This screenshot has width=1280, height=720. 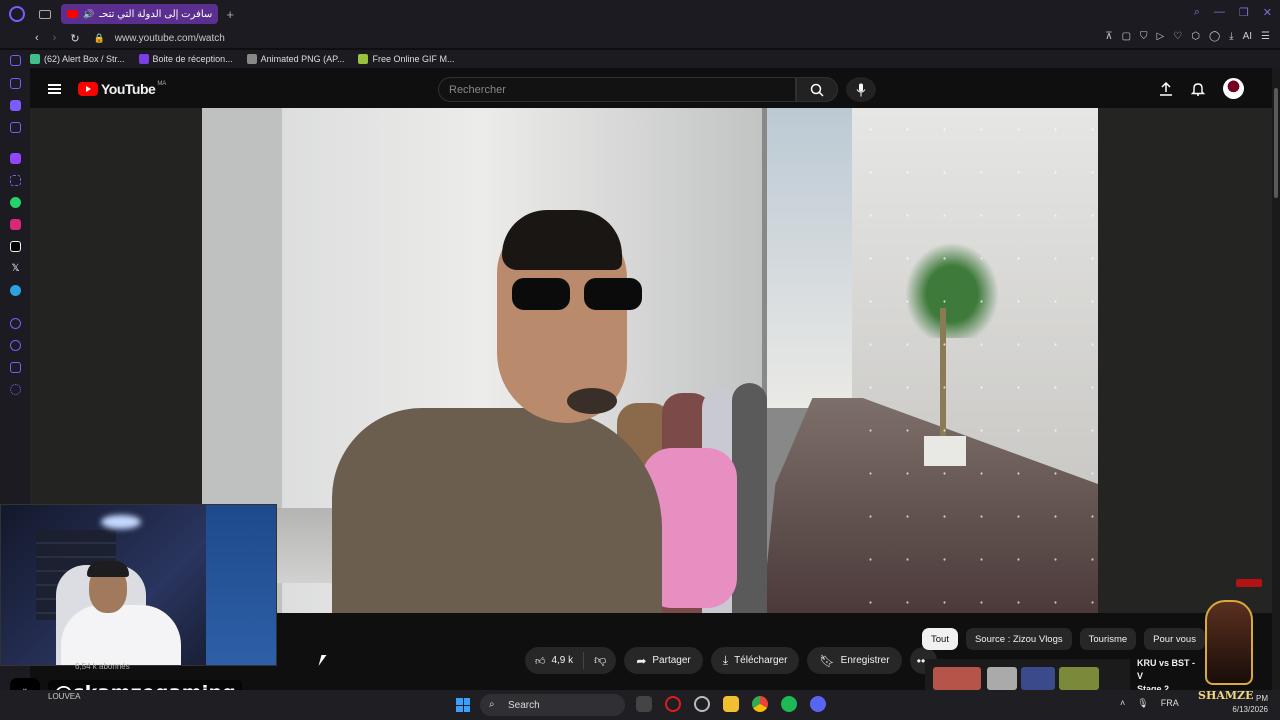 What do you see at coordinates (15, 105) in the screenshot?
I see `messenger-icon` at bounding box center [15, 105].